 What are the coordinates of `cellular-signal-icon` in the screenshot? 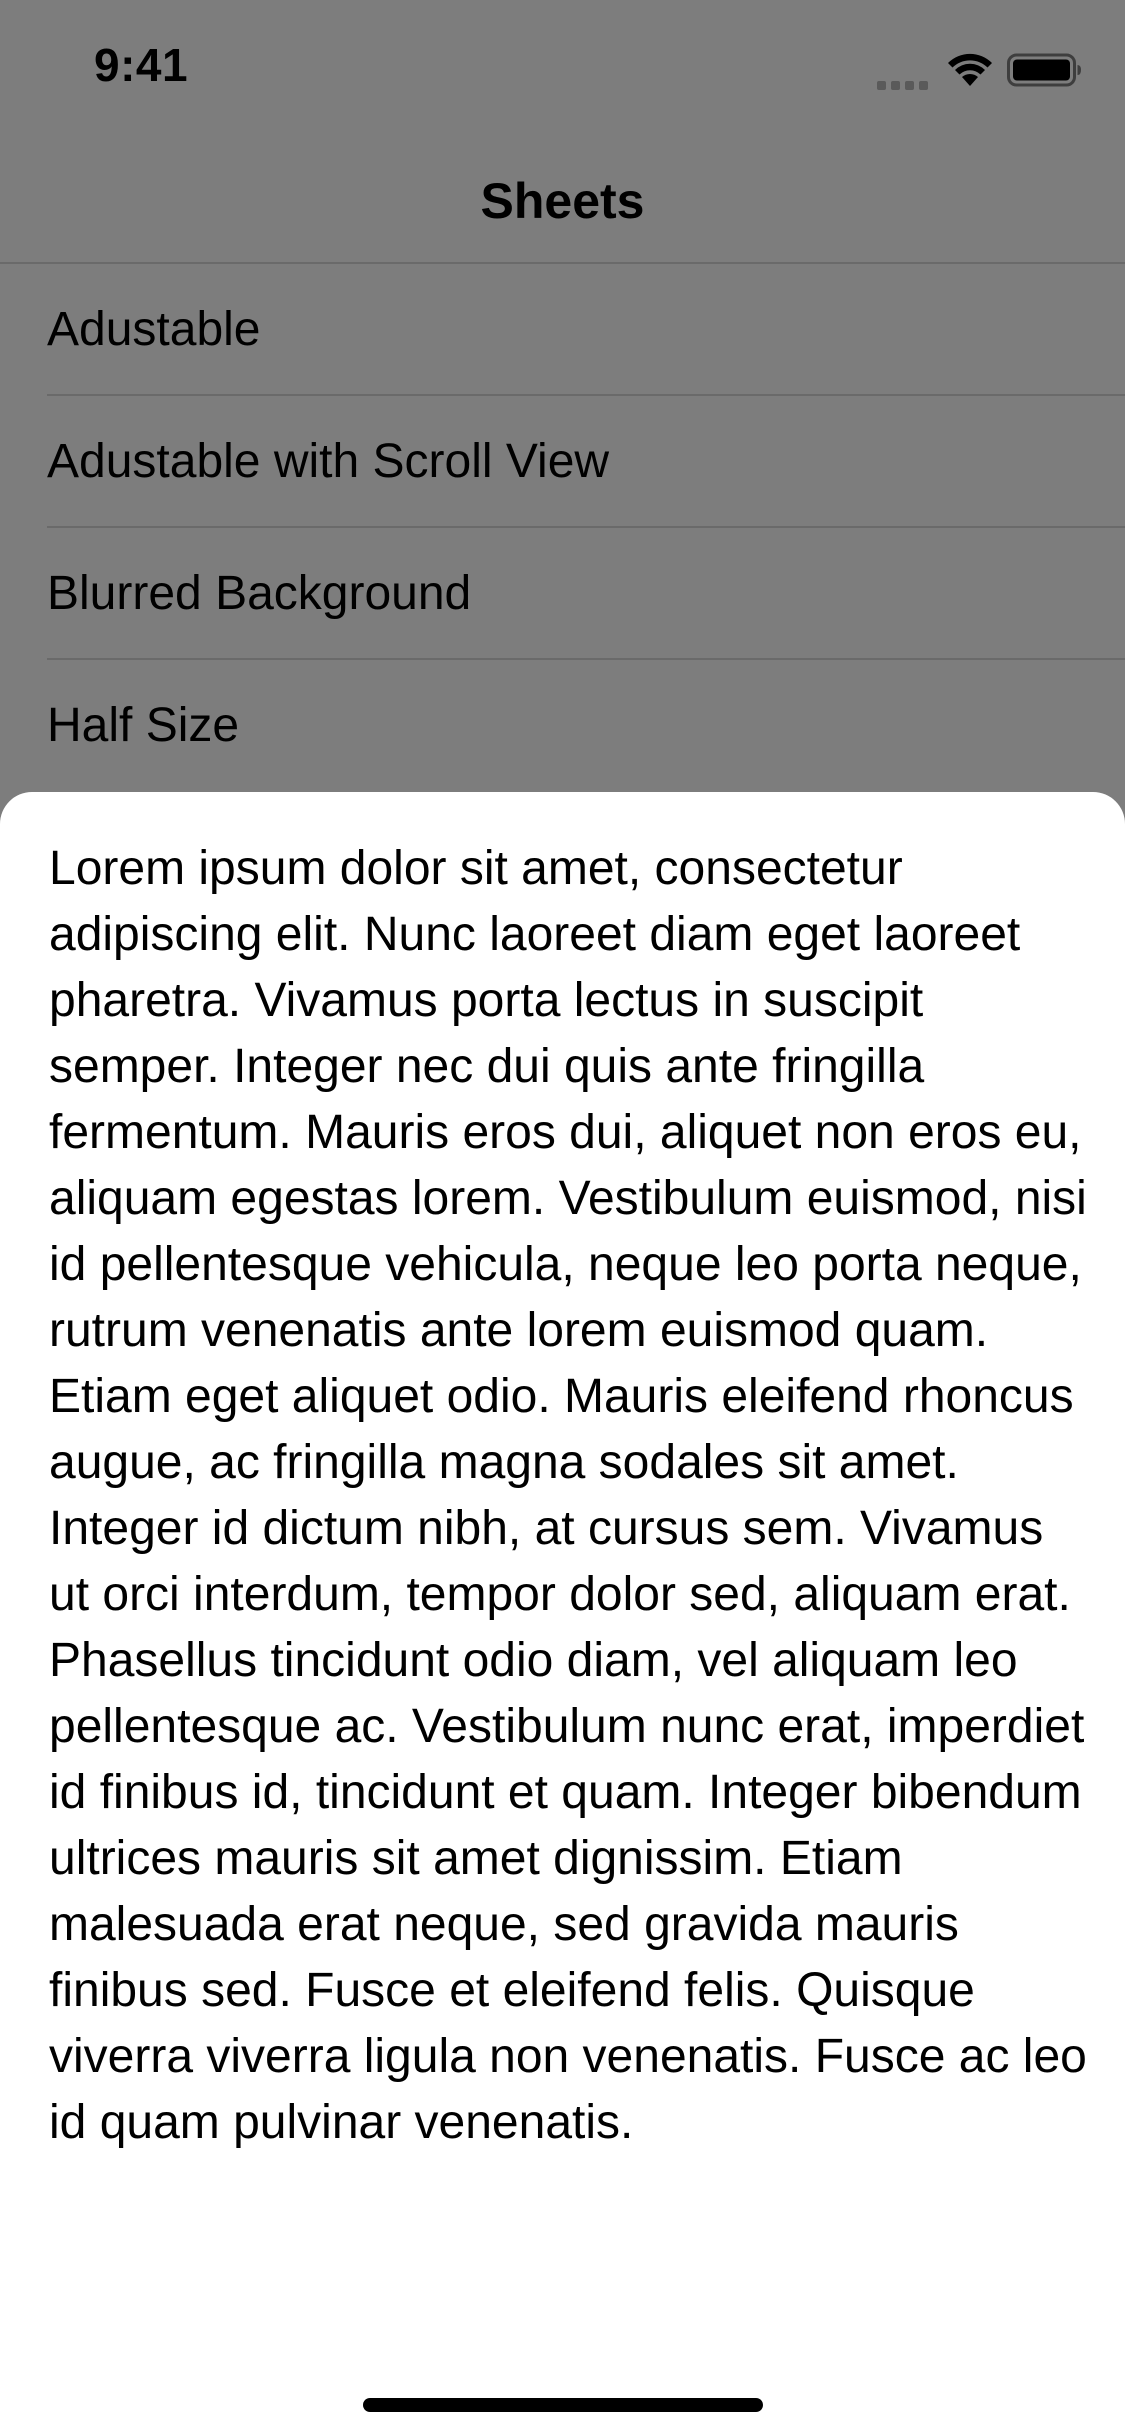 It's located at (905, 70).